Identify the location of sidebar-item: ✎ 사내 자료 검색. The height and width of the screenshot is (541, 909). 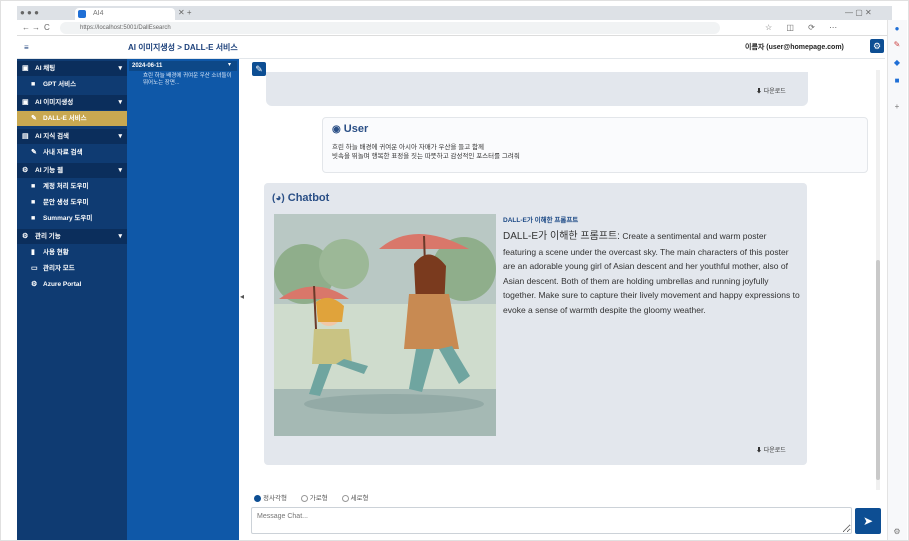
(72, 152).